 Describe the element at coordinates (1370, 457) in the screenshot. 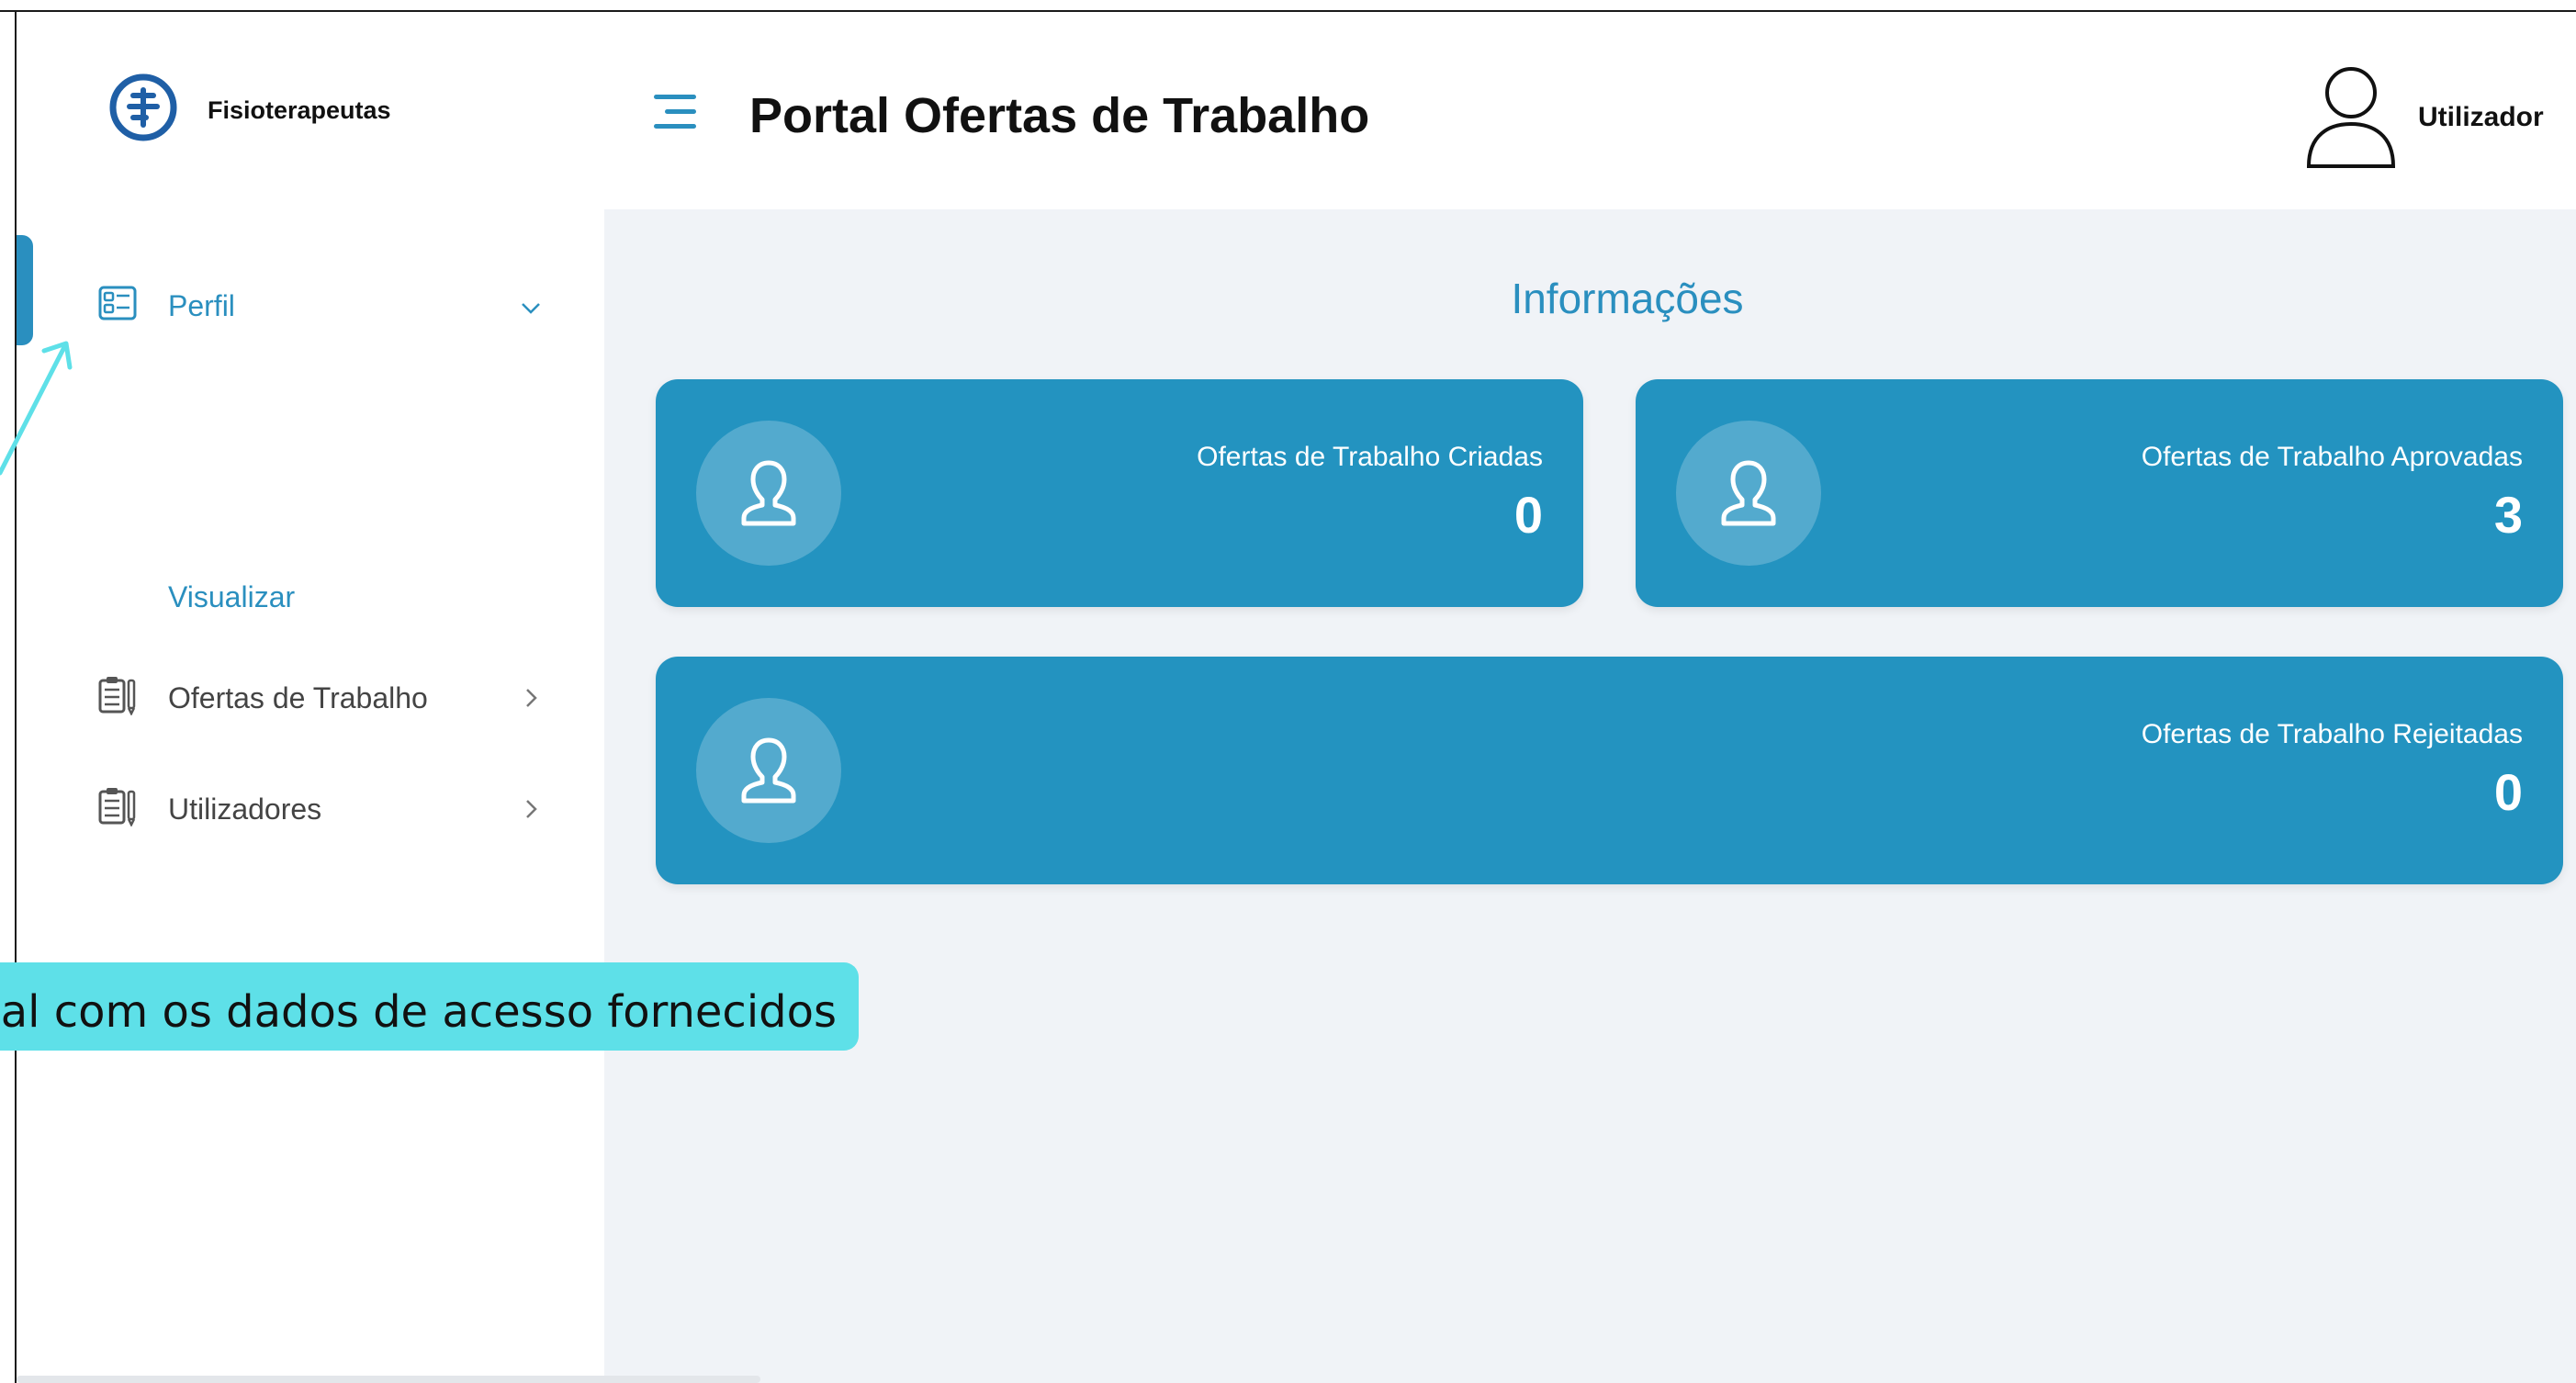

I see `card-label: Ofertas de Trabalho Criadas` at that location.